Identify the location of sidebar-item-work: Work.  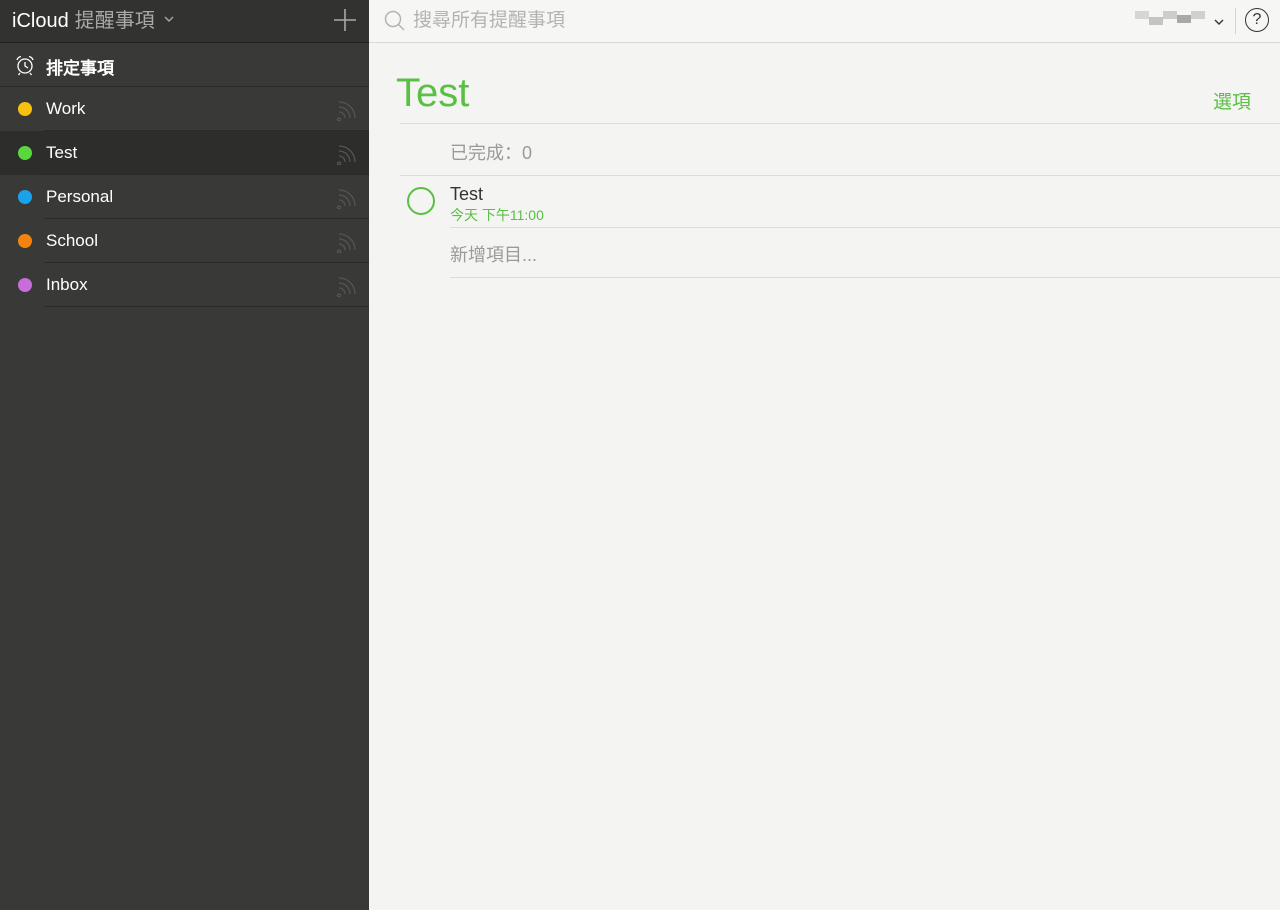
(184, 109).